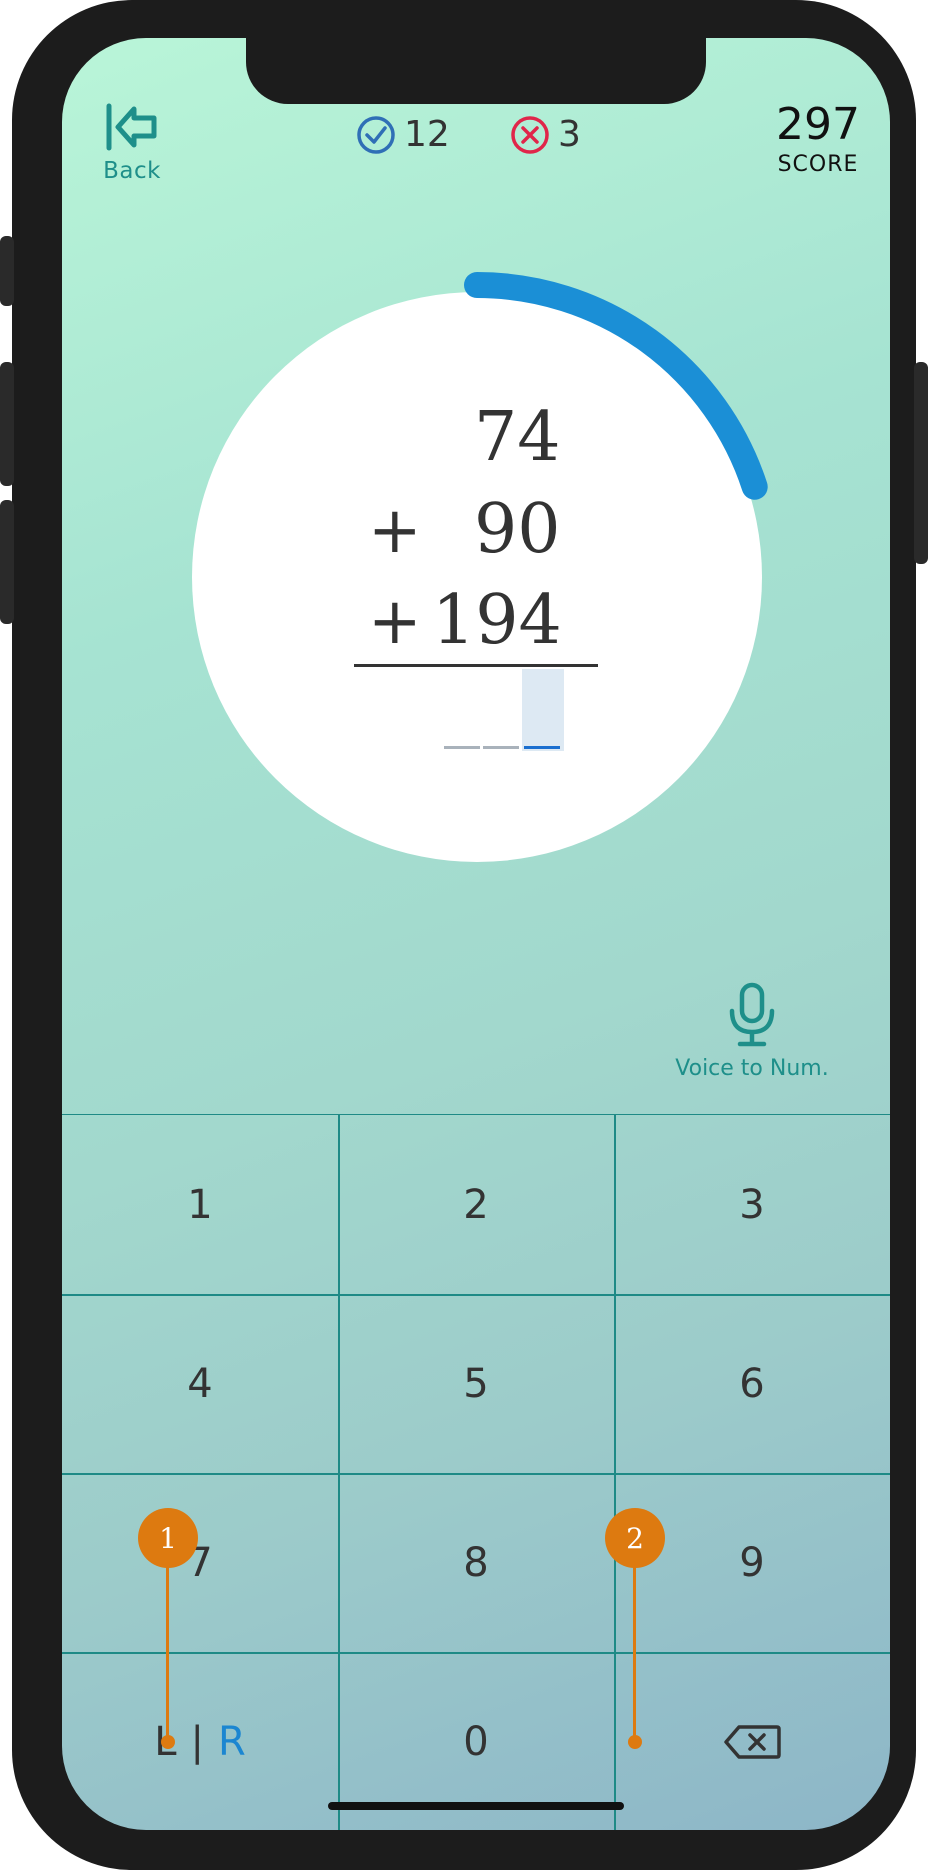 This screenshot has height=1870, width=928. I want to click on key-2: 2, so click(476, 1204).